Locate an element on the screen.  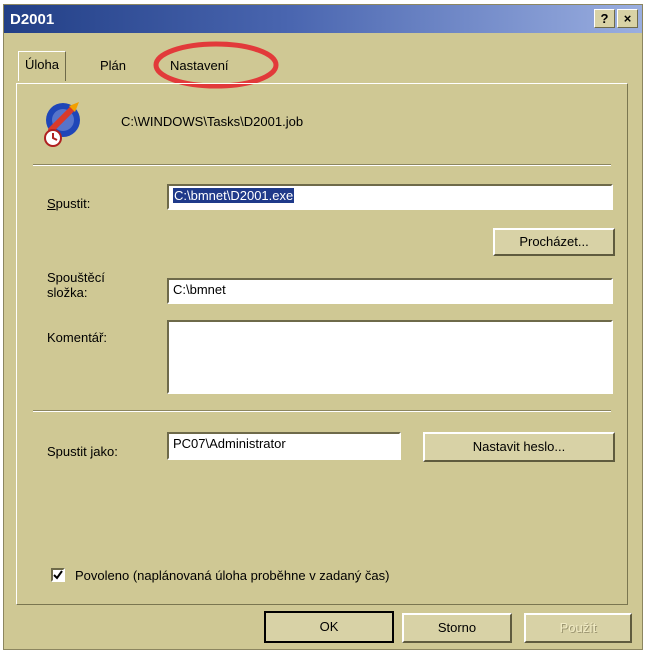
tab-uloha: Úloha is located at coordinates (42, 66).